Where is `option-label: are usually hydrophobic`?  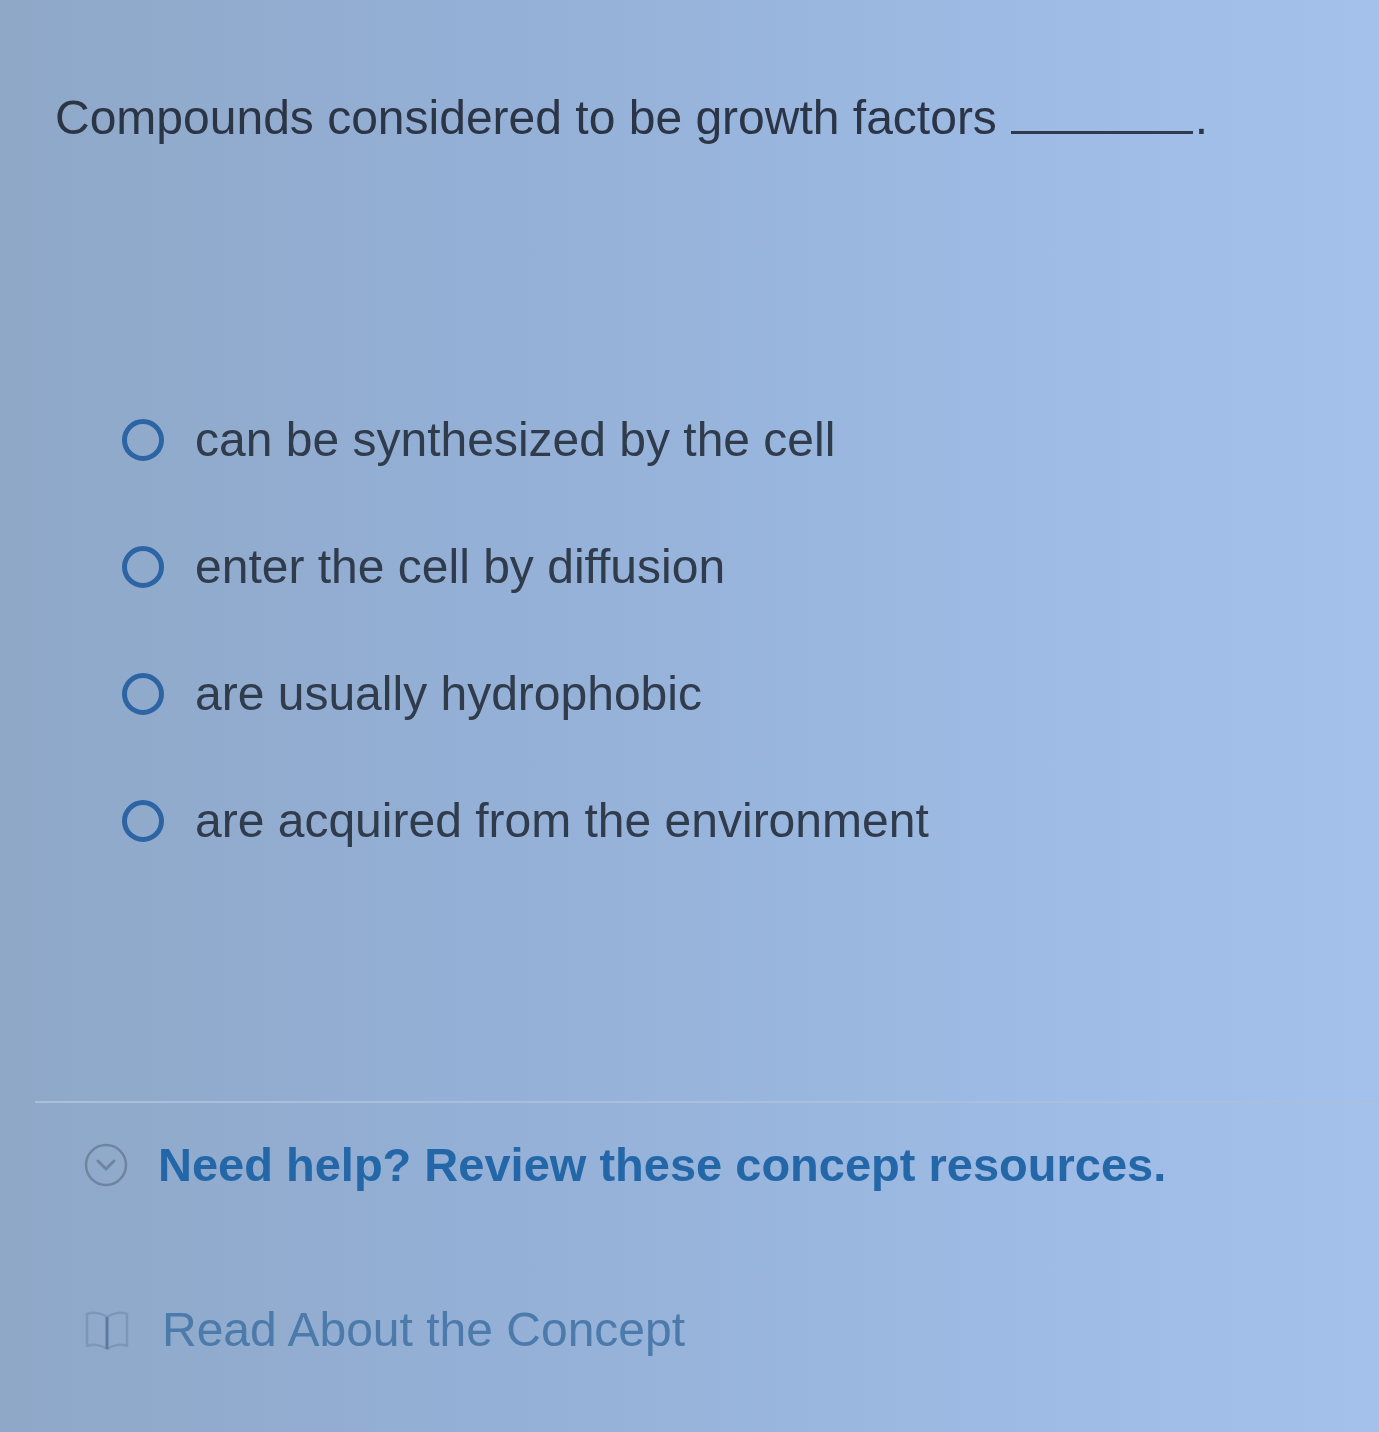 option-label: are usually hydrophobic is located at coordinates (448, 694).